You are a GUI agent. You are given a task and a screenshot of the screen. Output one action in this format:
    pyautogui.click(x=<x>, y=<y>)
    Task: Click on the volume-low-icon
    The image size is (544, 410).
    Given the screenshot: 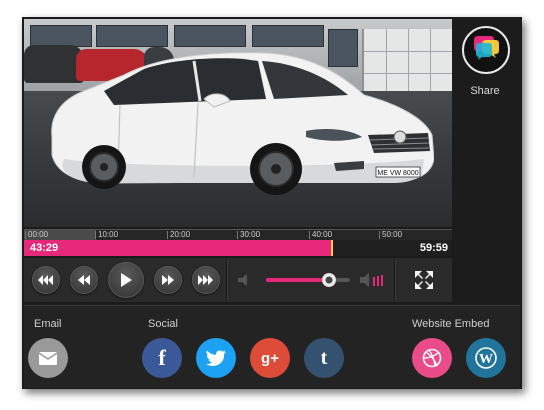 What is the action you would take?
    pyautogui.click(x=244, y=280)
    